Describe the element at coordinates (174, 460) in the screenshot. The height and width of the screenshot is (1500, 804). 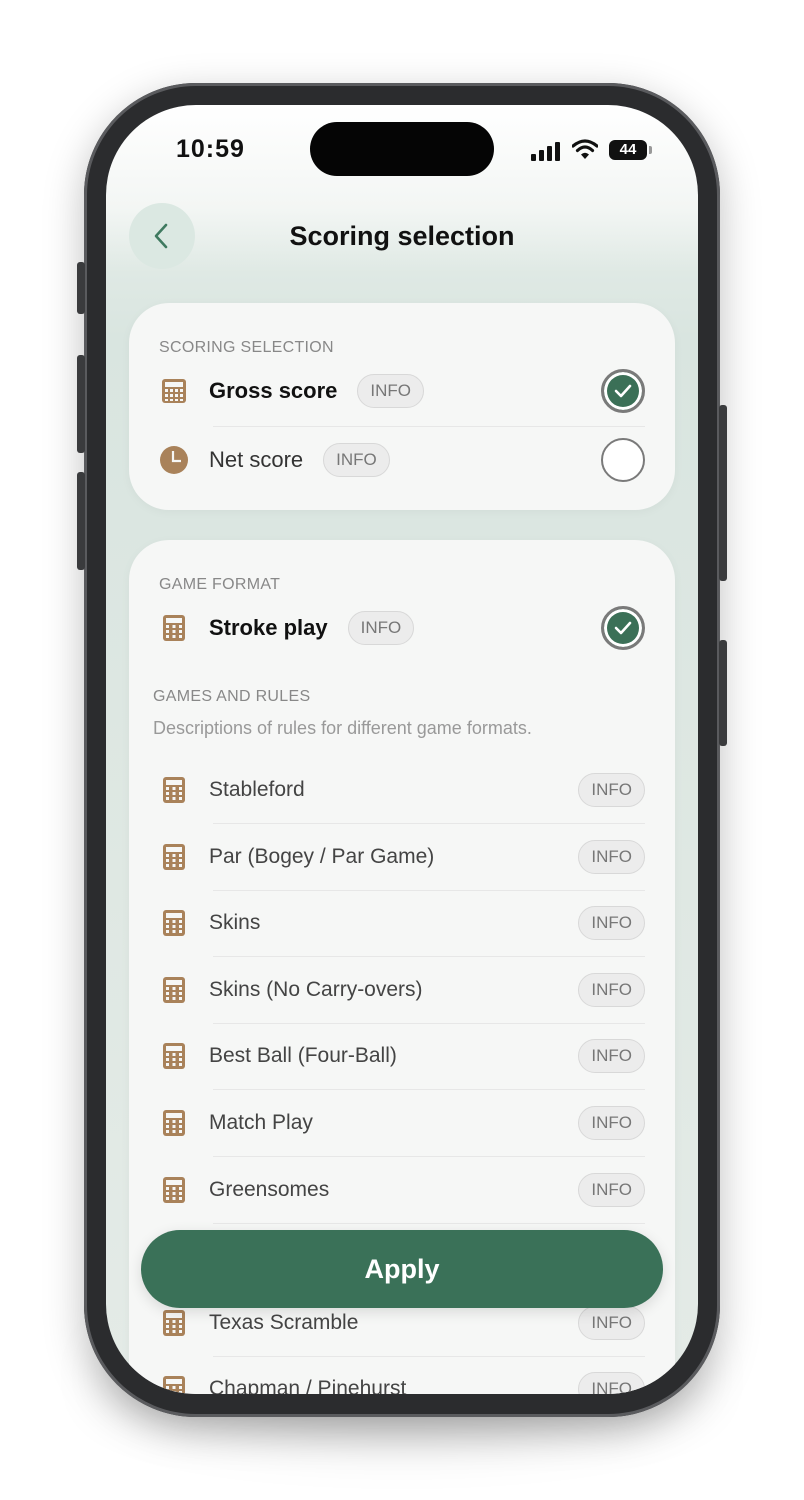
I see `clock-icon` at that location.